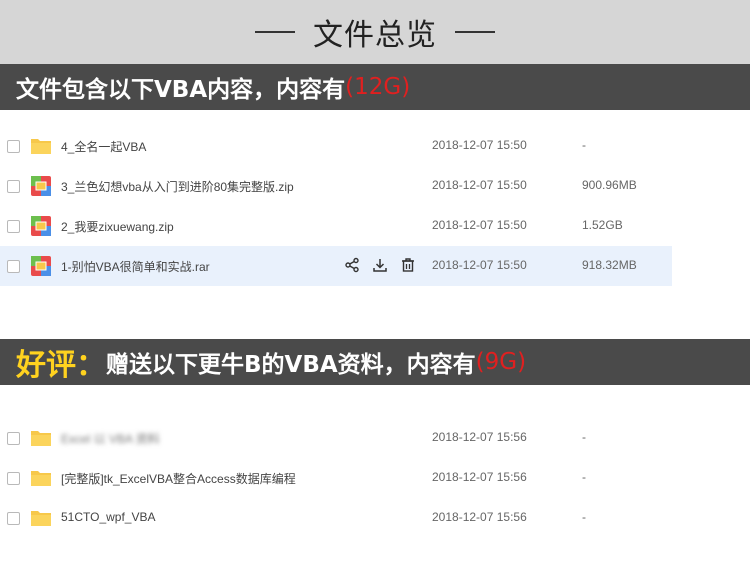 This screenshot has height=562, width=750. Describe the element at coordinates (336, 146) in the screenshot. I see `file-row: 4_全名一起VBA 2018-12-07 15:50 -` at that location.